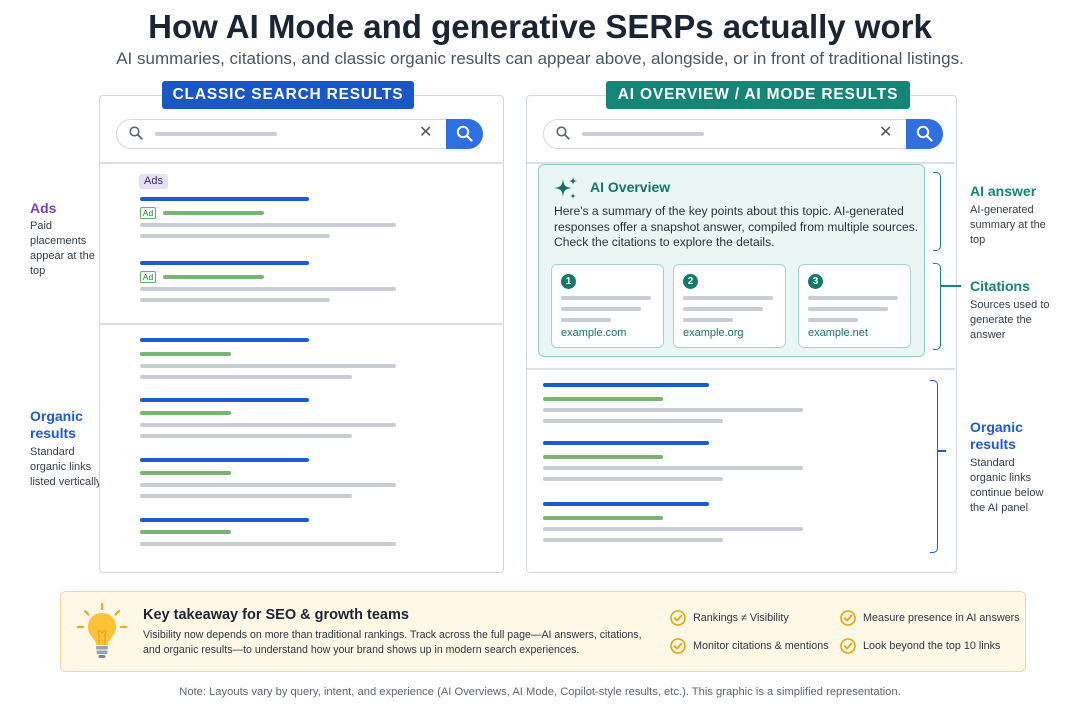 This screenshot has height=720, width=1080. Describe the element at coordinates (941, 618) in the screenshot. I see `takeaway-point: Measure presence in AI answers` at that location.